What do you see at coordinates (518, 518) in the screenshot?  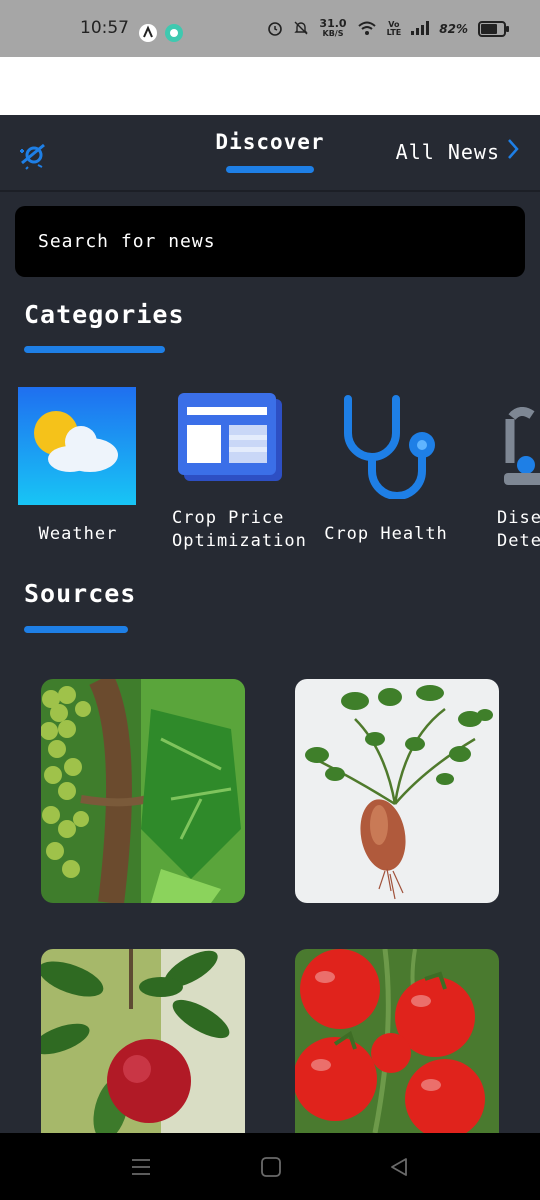 I see `category-label-line: Disea` at bounding box center [518, 518].